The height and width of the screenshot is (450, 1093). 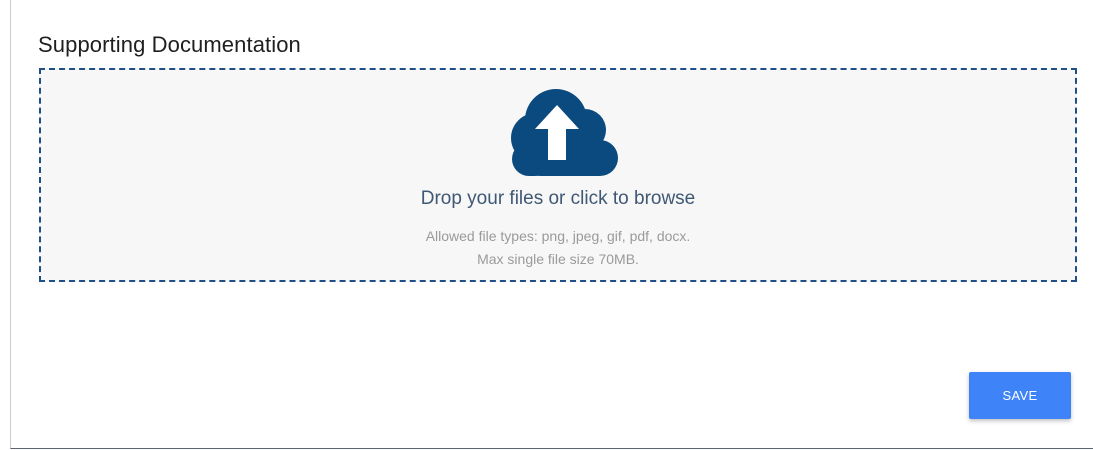 I want to click on cloud-upload-icon, so click(x=564, y=132).